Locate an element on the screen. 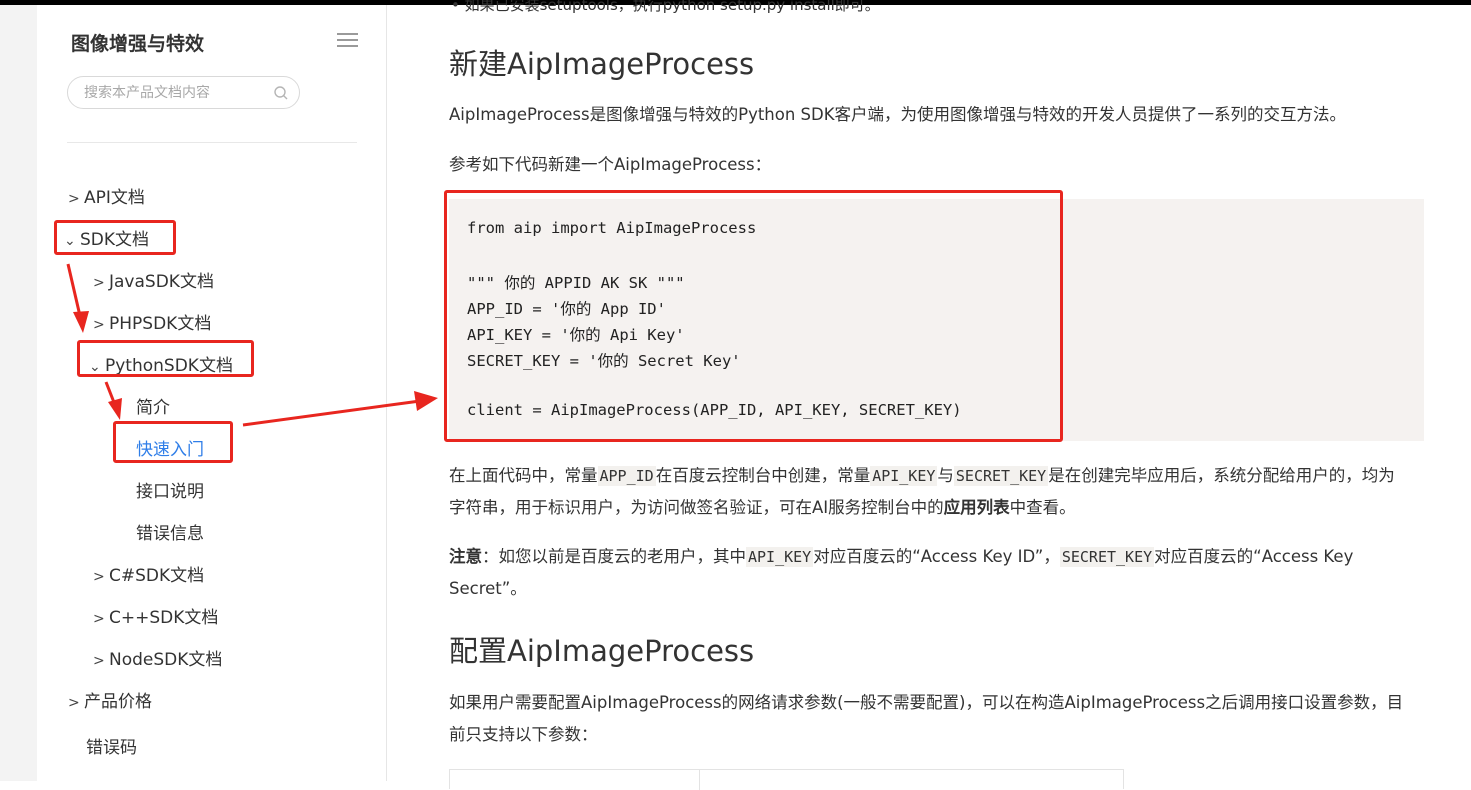  left-gutter is located at coordinates (18, 393).